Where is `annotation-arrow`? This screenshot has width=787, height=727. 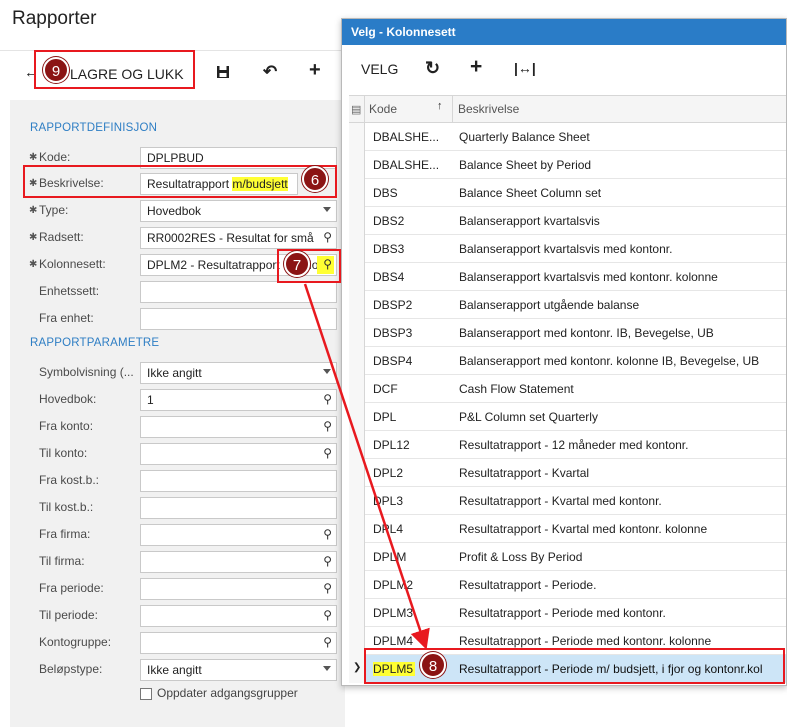 annotation-arrow is located at coordinates (366, 466).